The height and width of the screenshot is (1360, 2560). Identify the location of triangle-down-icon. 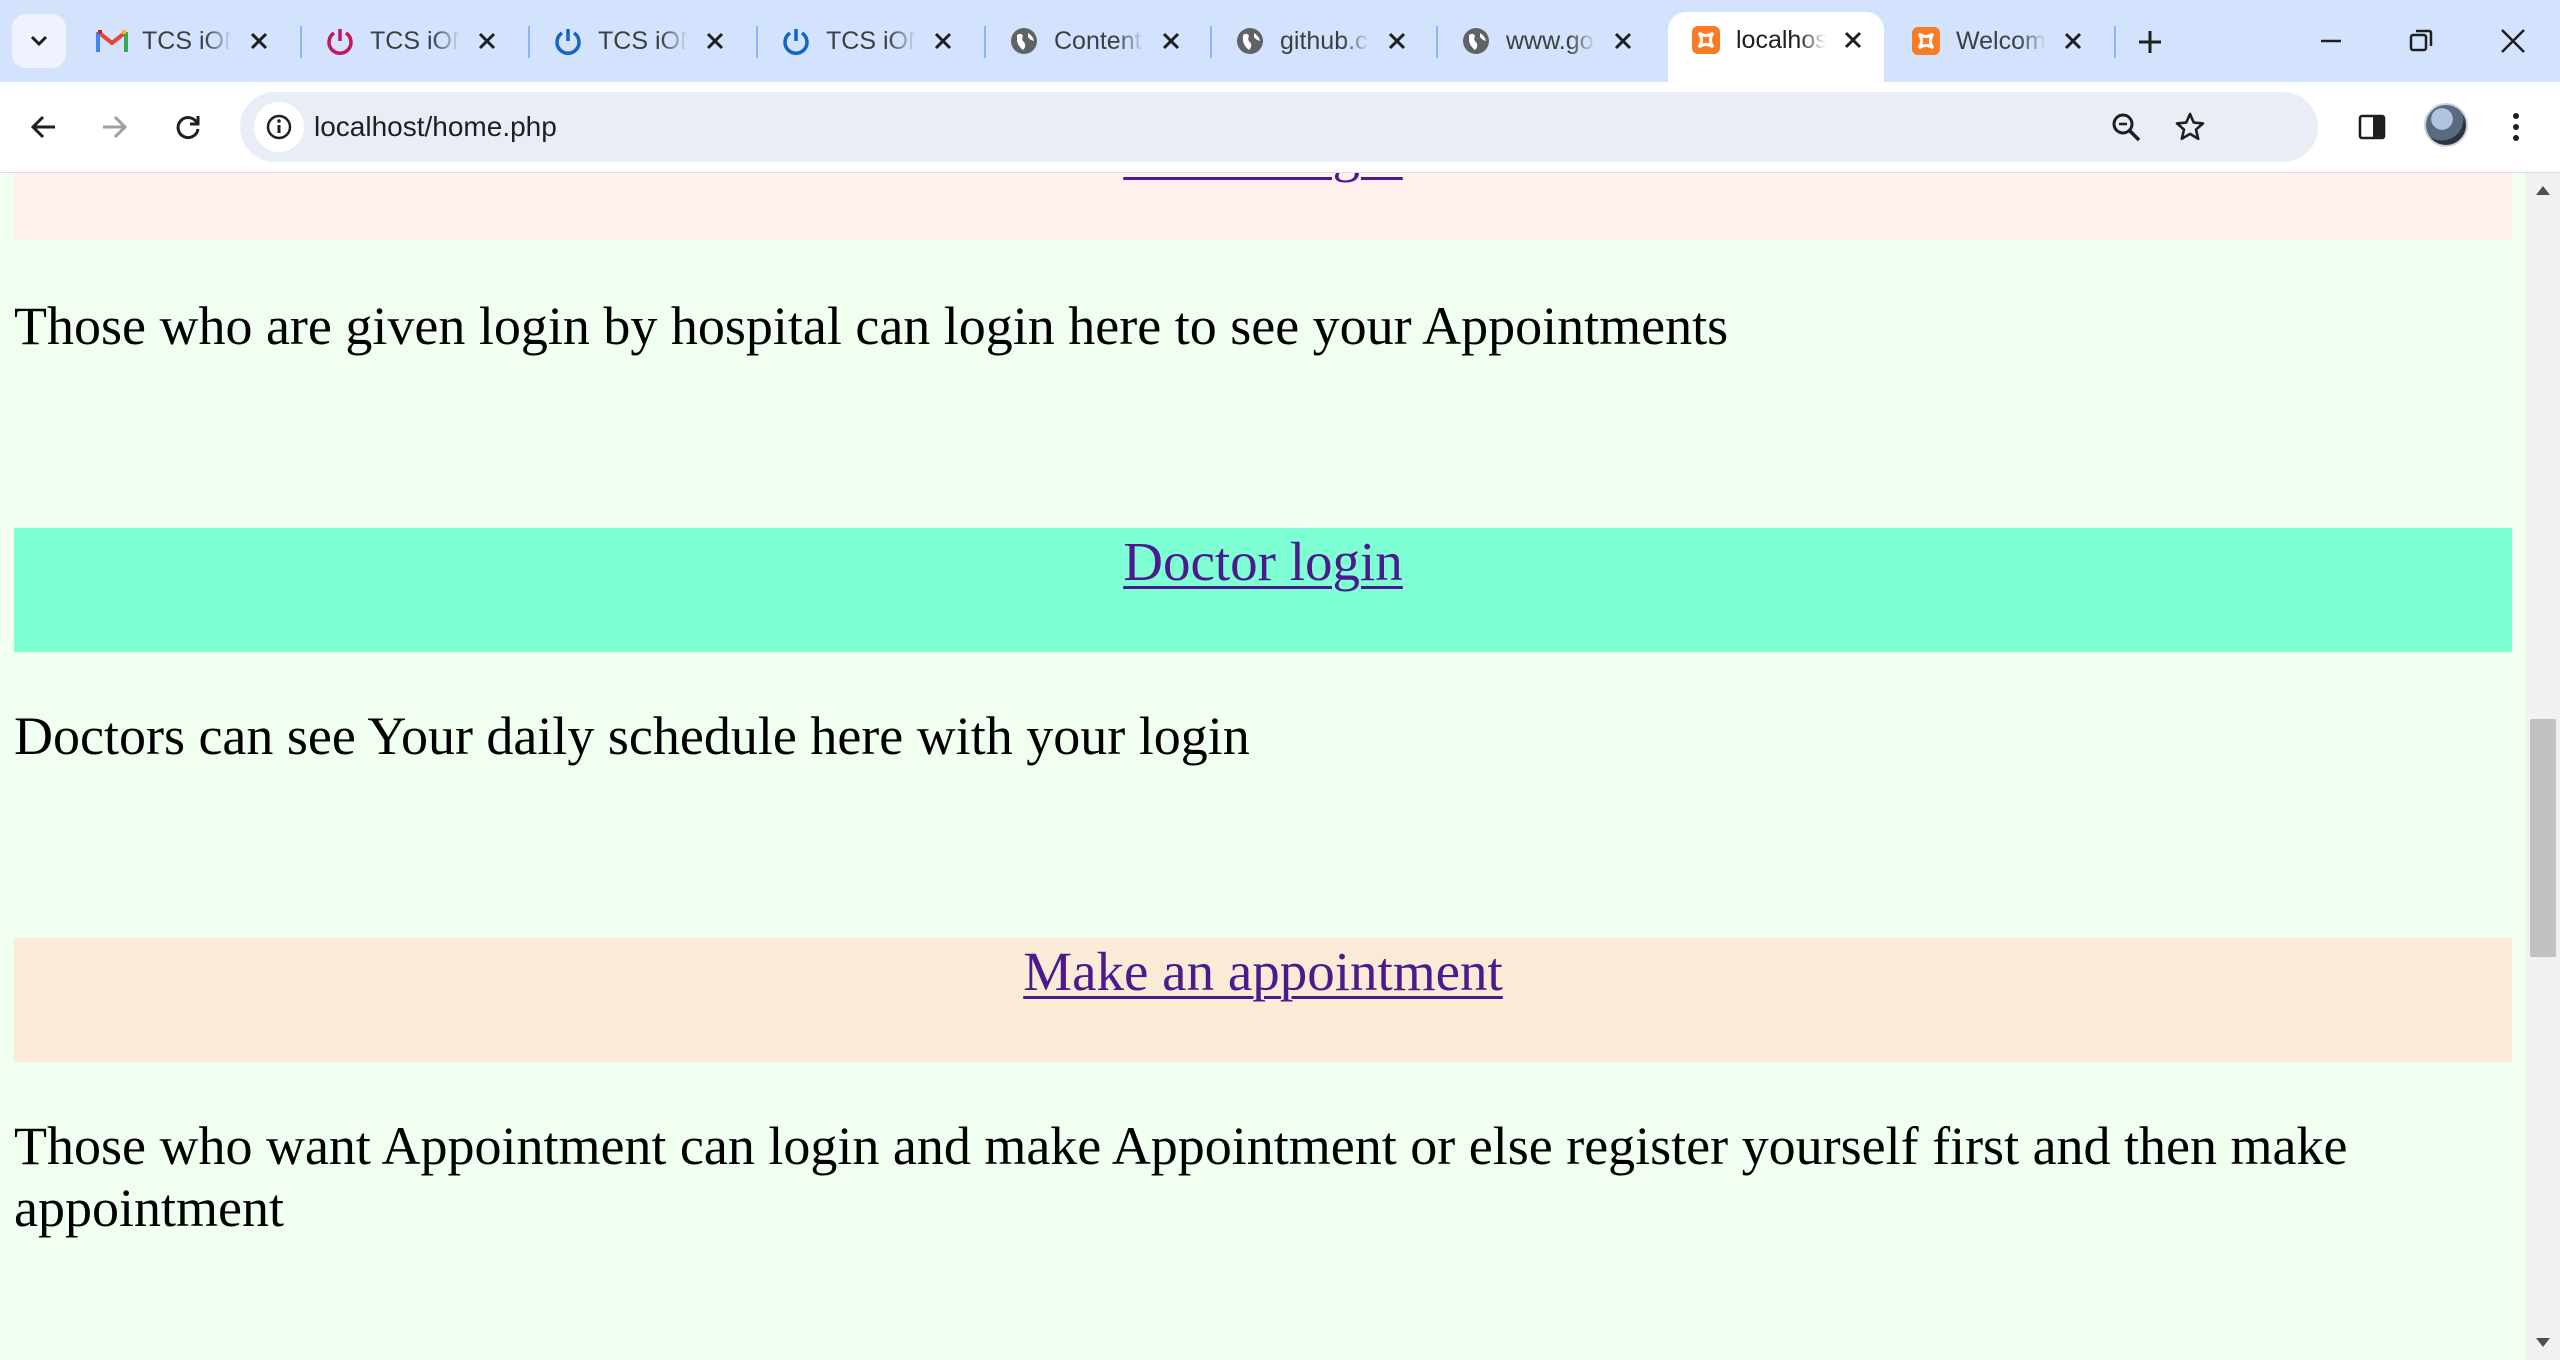
(2543, 1342).